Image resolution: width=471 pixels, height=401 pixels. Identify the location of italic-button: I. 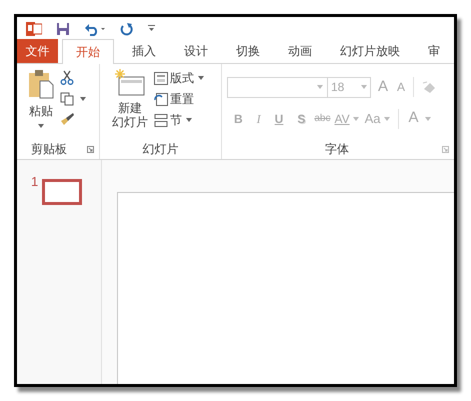
(258, 119).